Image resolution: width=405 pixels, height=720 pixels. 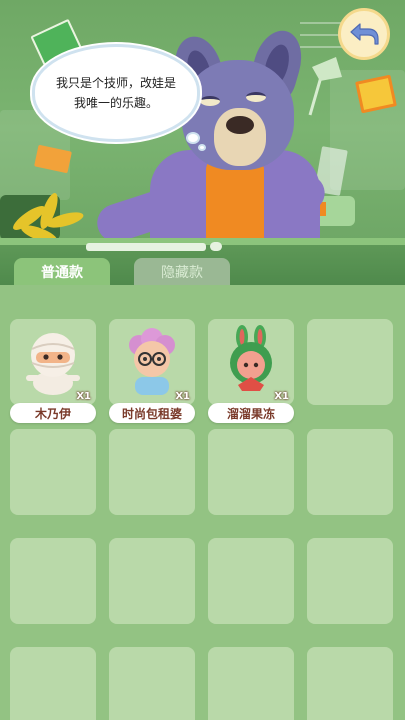 I want to click on tab-hidden: 隐藏款, so click(x=182, y=272).